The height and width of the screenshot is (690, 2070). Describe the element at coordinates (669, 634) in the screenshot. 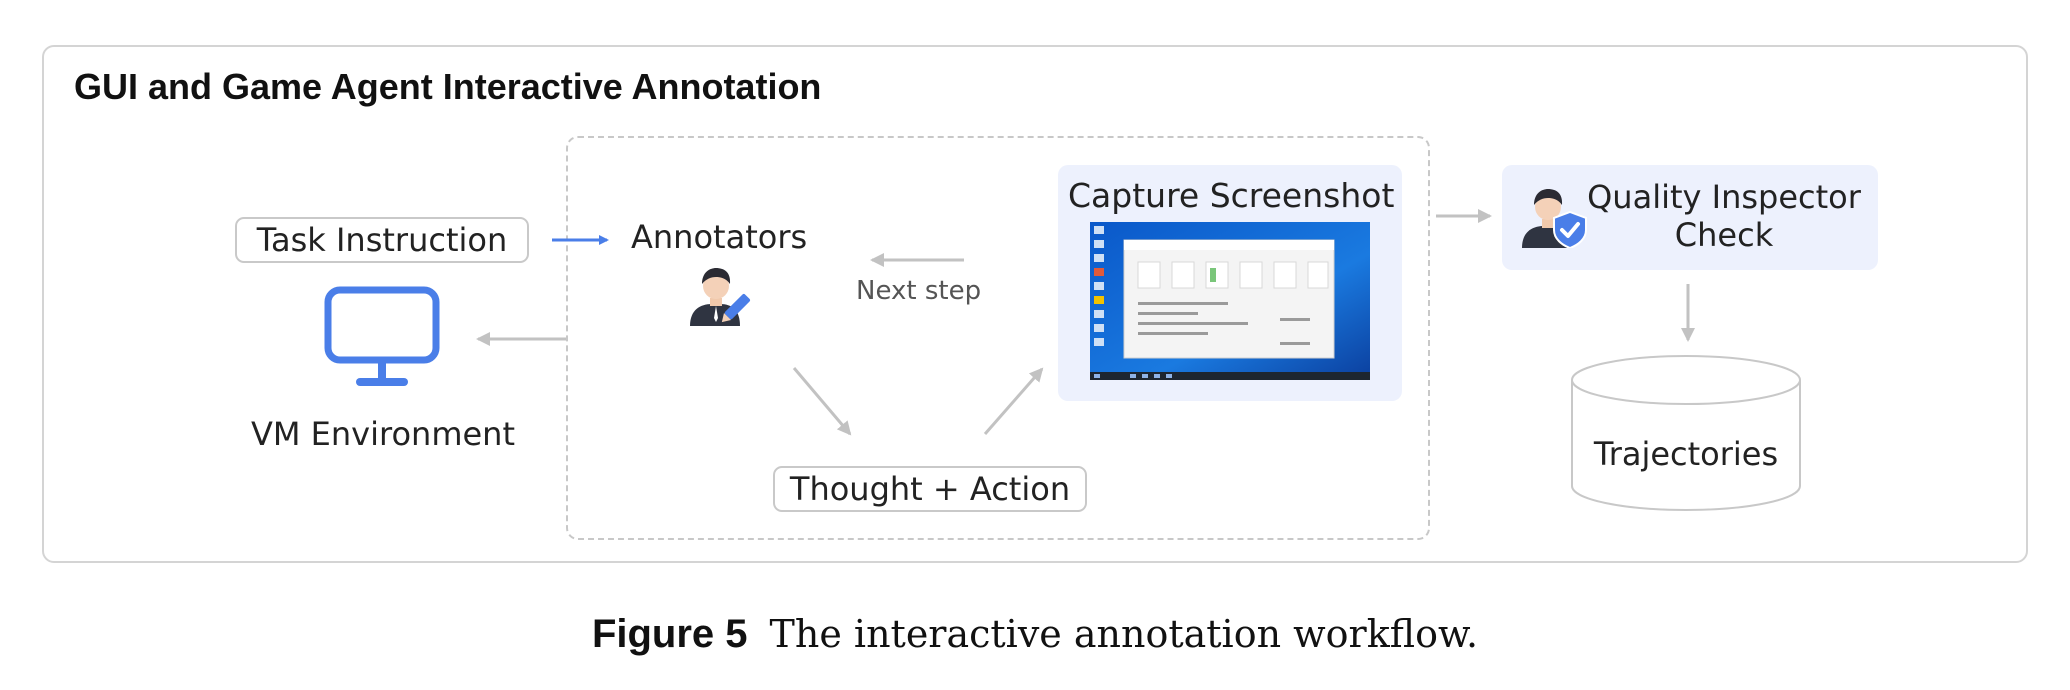

I see `figure-number: Figure 5` at that location.